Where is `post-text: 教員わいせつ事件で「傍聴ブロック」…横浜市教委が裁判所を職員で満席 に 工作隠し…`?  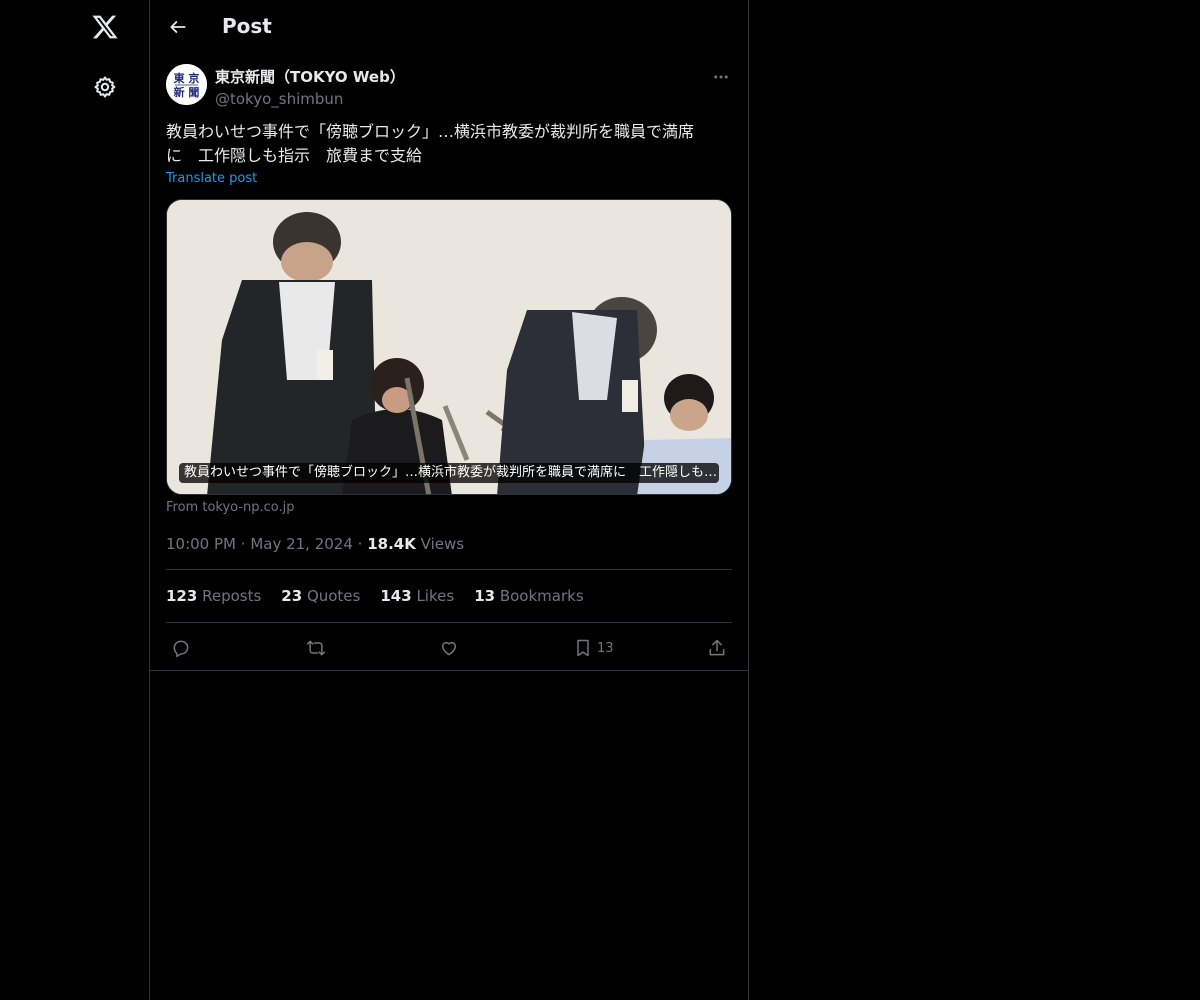
post-text: 教員わいせつ事件で「傍聴ブロック」…横浜市教委が裁判所を職員で満席 に 工作隠し… is located at coordinates (449, 144).